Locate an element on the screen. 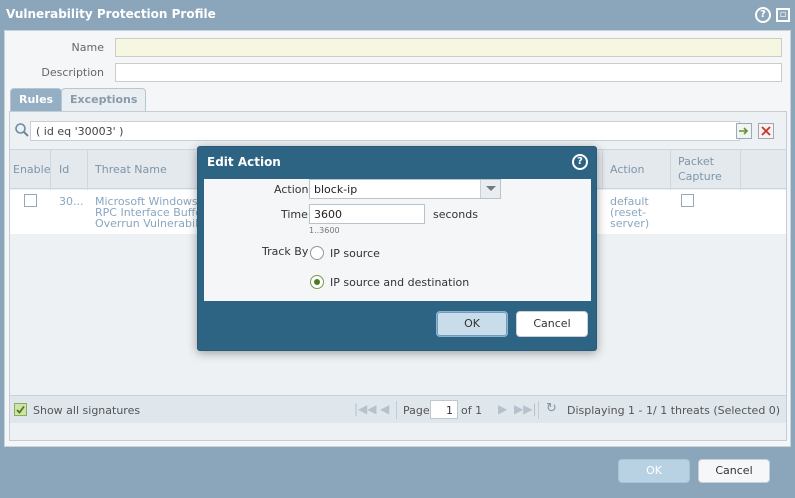  column-threat-name: Threat Name is located at coordinates (131, 169).